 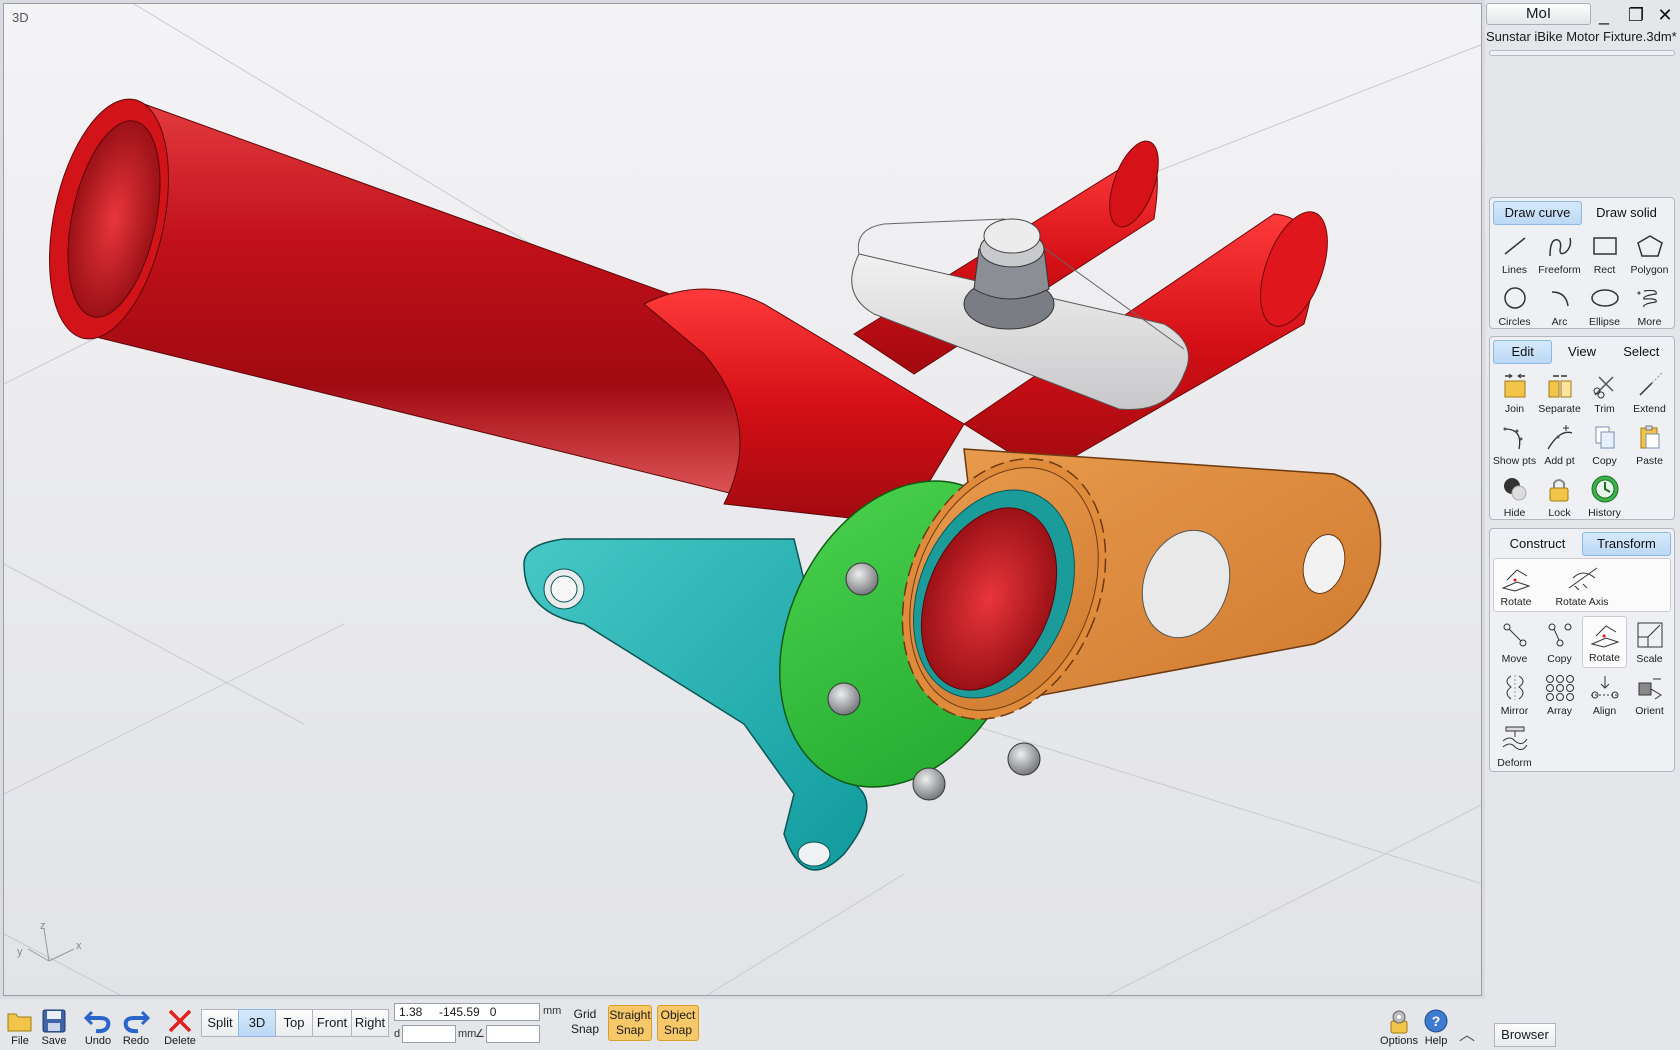 I want to click on distance-input, so click(x=429, y=1034).